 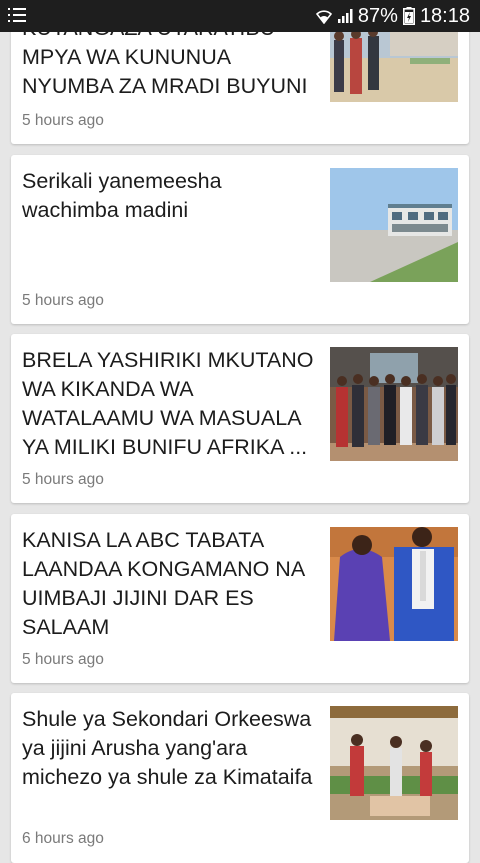 I want to click on clock-time: 18:18, so click(x=444, y=15).